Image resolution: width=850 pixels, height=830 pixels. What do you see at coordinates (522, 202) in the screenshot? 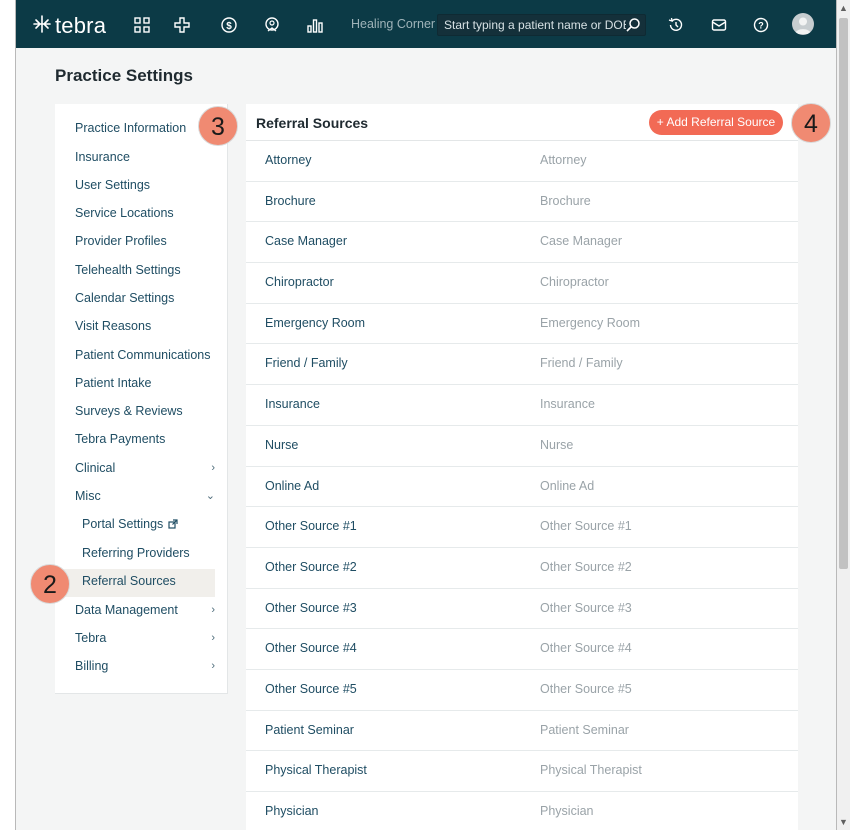
I see `table-row: Brochure Brochure` at bounding box center [522, 202].